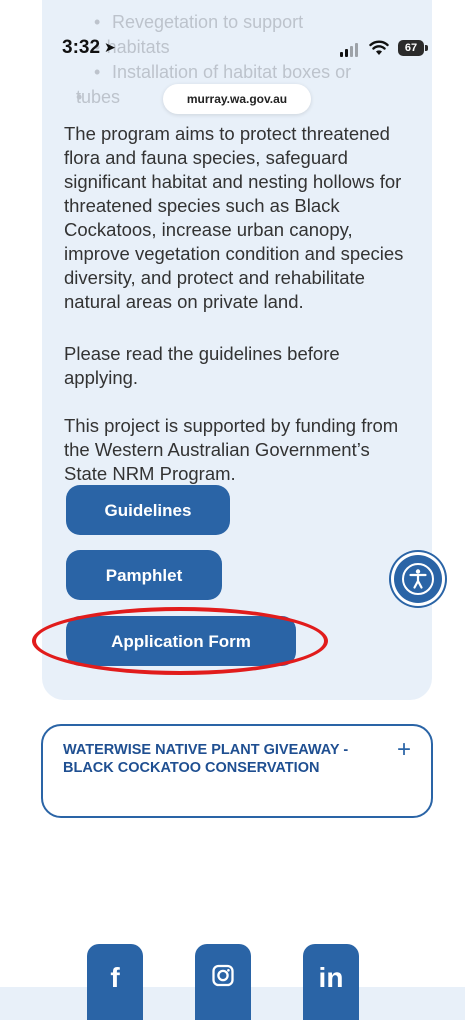 This screenshot has width=465, height=1025. What do you see at coordinates (98, 97) in the screenshot?
I see `list-item-text: tubes` at bounding box center [98, 97].